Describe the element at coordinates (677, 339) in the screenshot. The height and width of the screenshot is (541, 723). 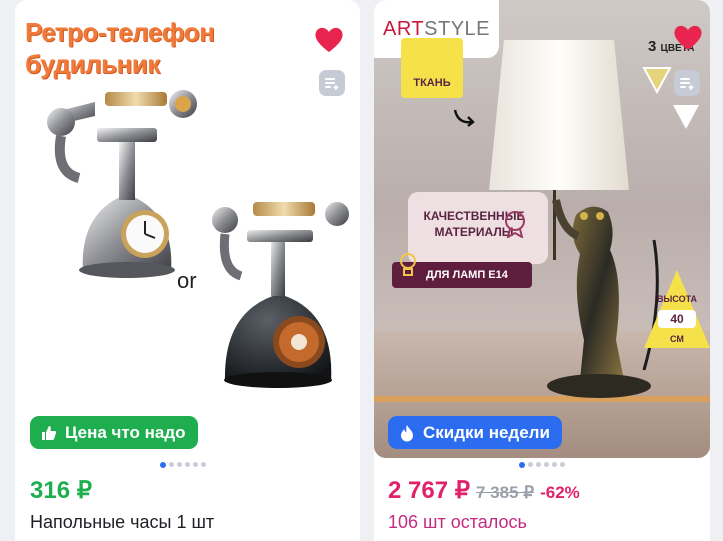
I see `feature-height-unit: СМ` at that location.